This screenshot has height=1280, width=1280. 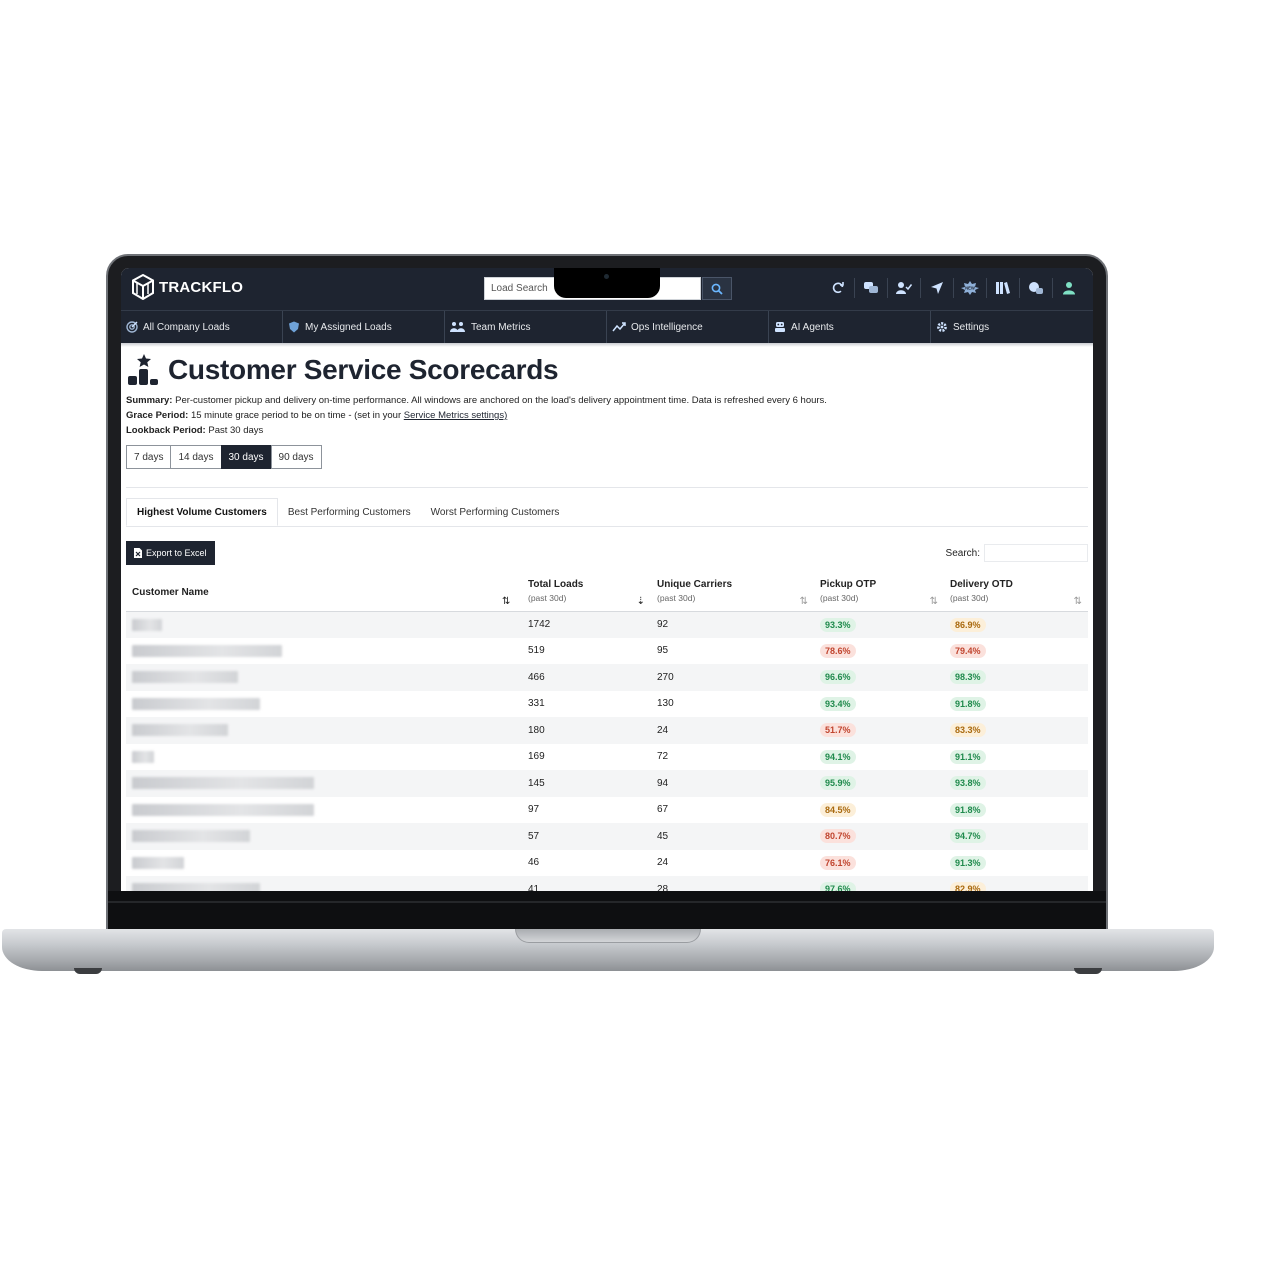 I want to click on table-row: 46 24 76.1% 91.3%, so click(x=607, y=863).